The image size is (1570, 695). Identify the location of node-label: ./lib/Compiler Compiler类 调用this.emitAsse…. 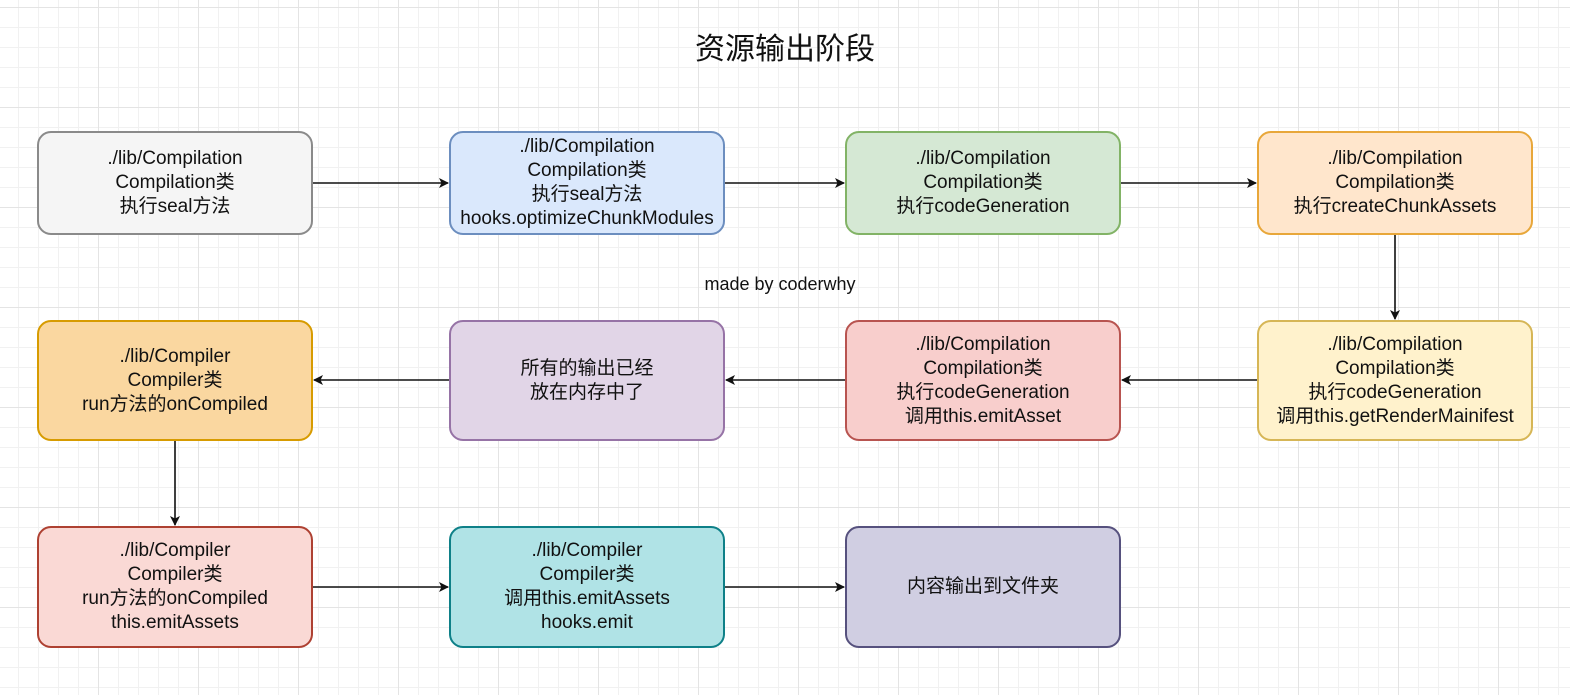
(587, 586).